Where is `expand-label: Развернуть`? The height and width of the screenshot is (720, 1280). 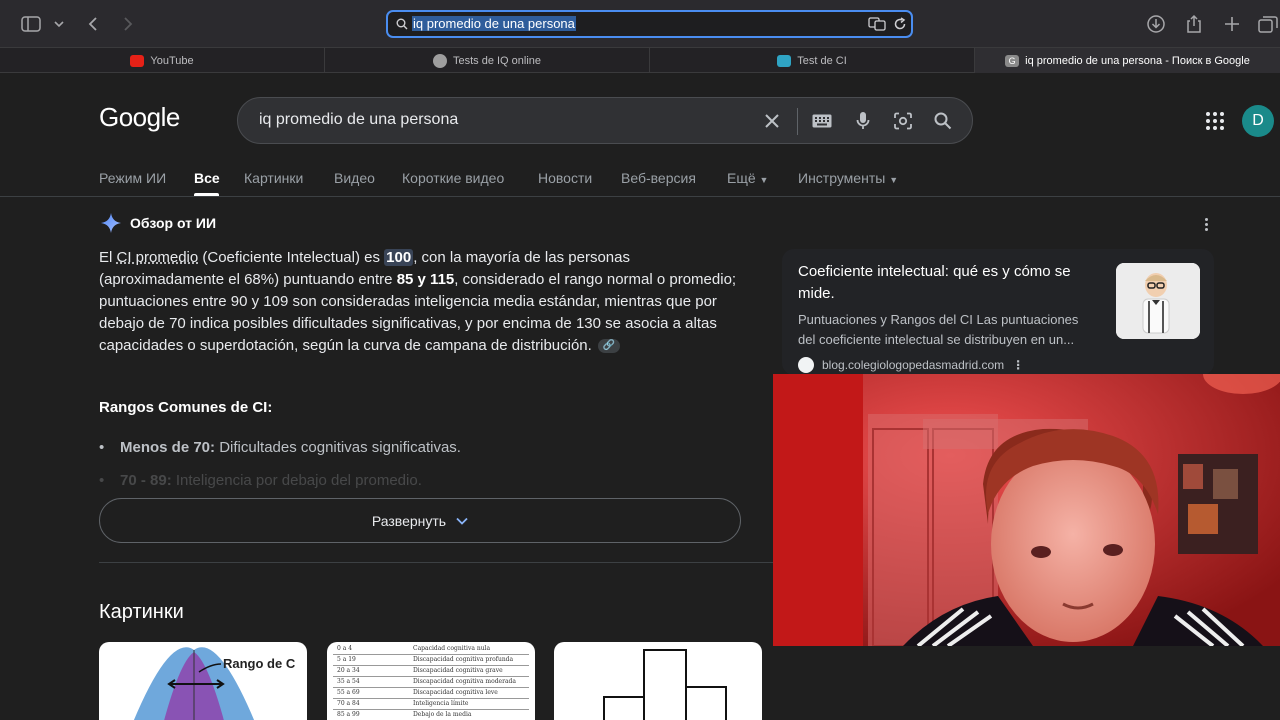
expand-label: Развернуть is located at coordinates (409, 520).